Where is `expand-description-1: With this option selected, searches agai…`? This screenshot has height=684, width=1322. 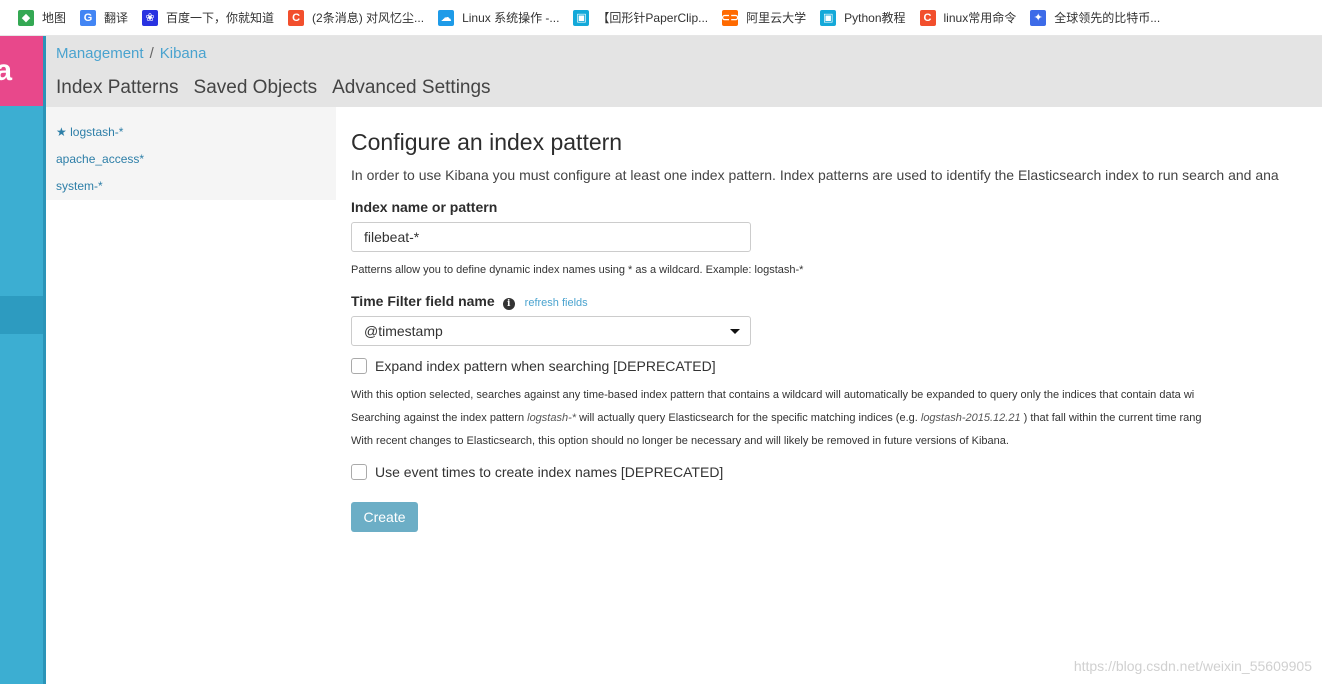 expand-description-1: With this option selected, searches agai… is located at coordinates (773, 395).